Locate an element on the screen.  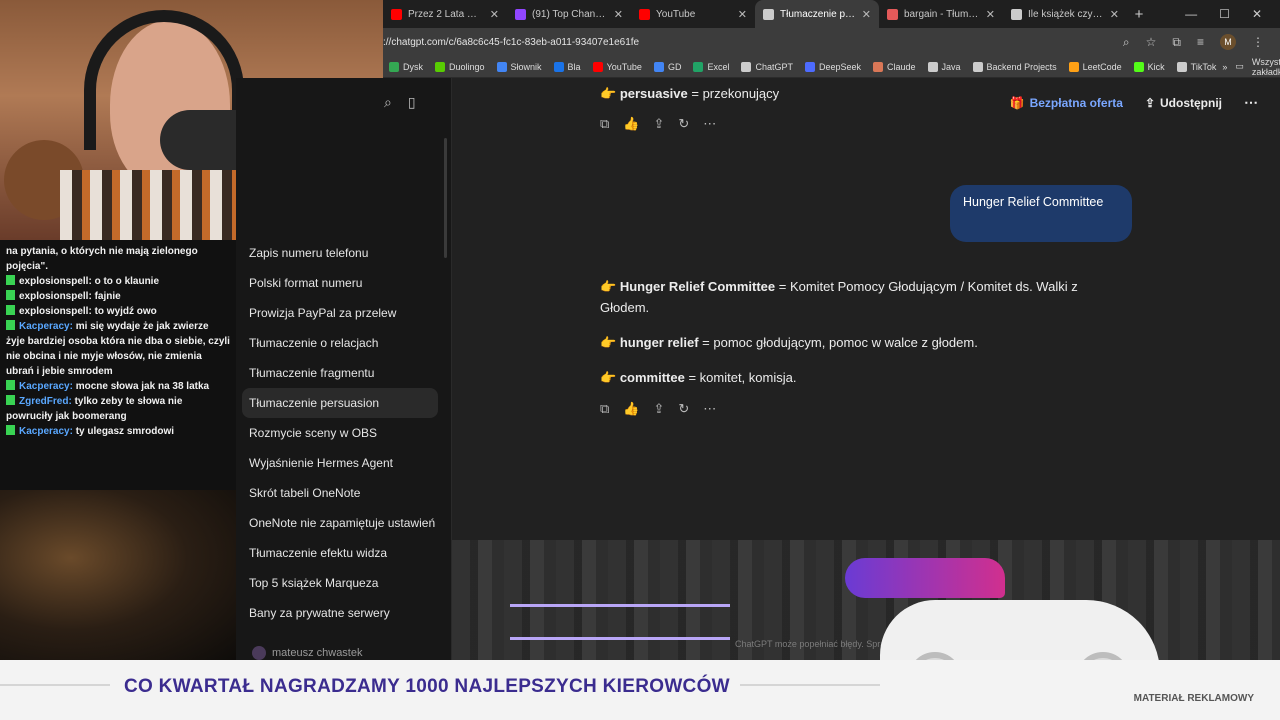
chat-message: Kacperacy: ty ulegasz smrodowi is located at coordinates (118, 431).